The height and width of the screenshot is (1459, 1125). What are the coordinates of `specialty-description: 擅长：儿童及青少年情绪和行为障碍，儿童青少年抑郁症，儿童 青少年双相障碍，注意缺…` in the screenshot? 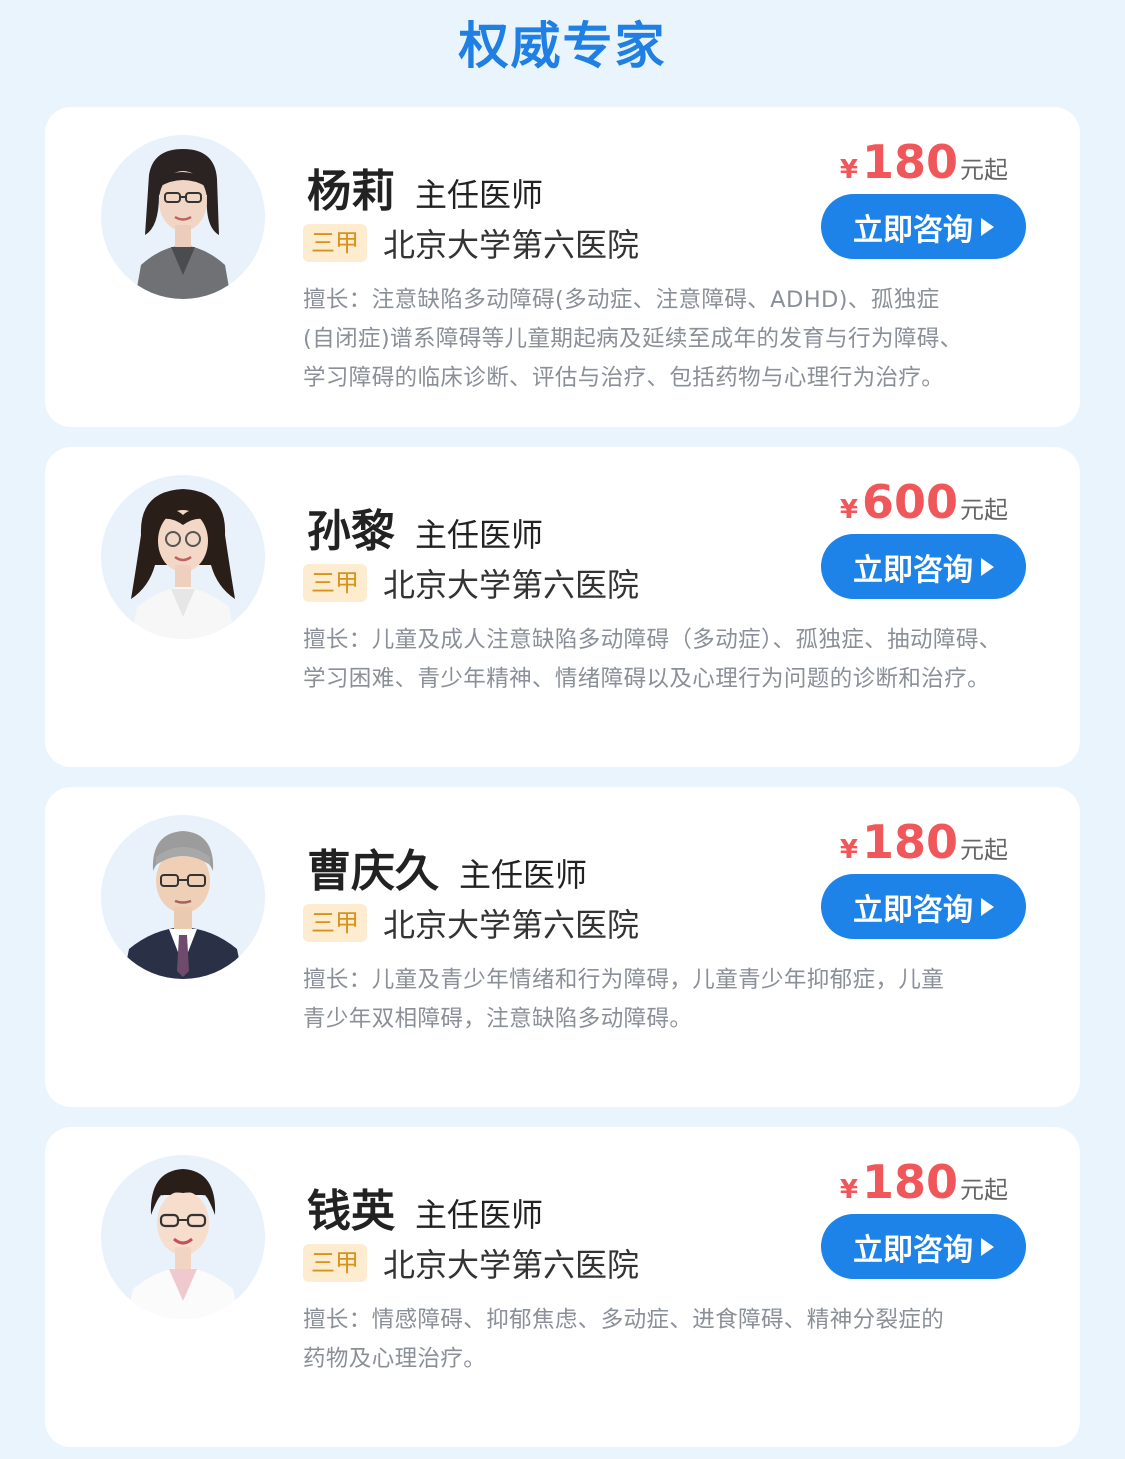 It's located at (688, 1000).